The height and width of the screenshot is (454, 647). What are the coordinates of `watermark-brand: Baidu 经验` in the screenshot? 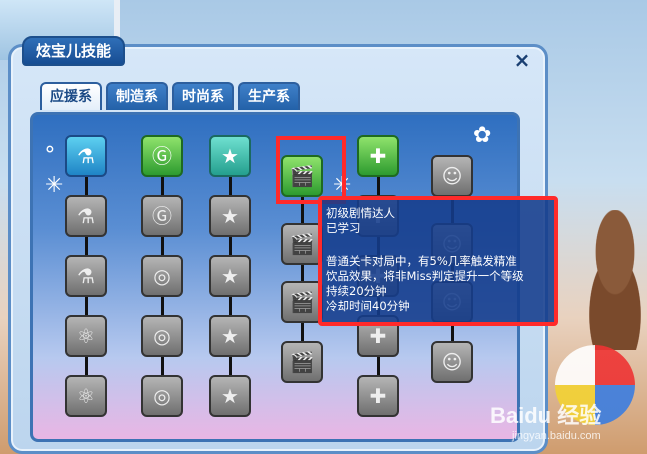 It's located at (546, 415).